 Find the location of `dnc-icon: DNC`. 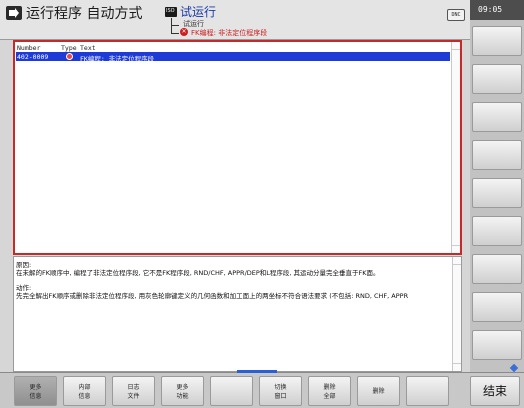

dnc-icon: DNC is located at coordinates (456, 15).